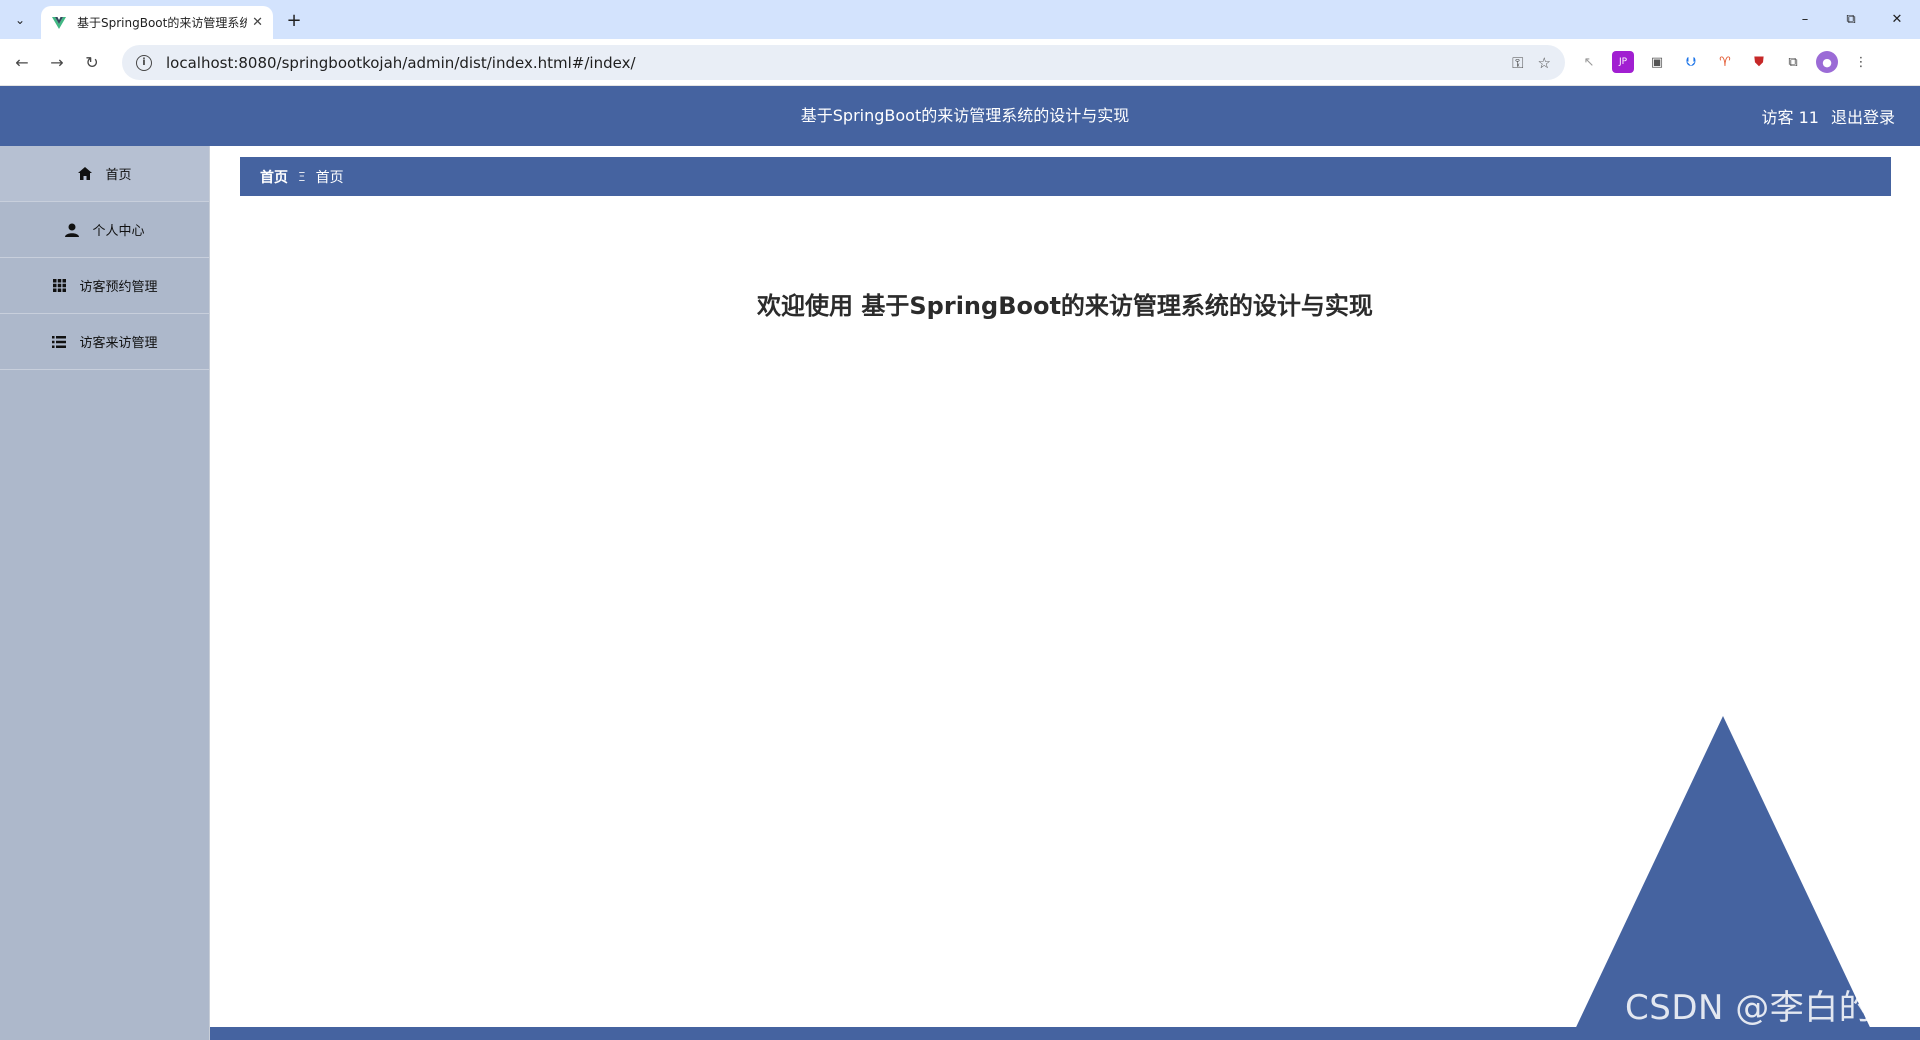  Describe the element at coordinates (1766, 1008) in the screenshot. I see `csdn-watermark: CSDN @李白的粉` at that location.